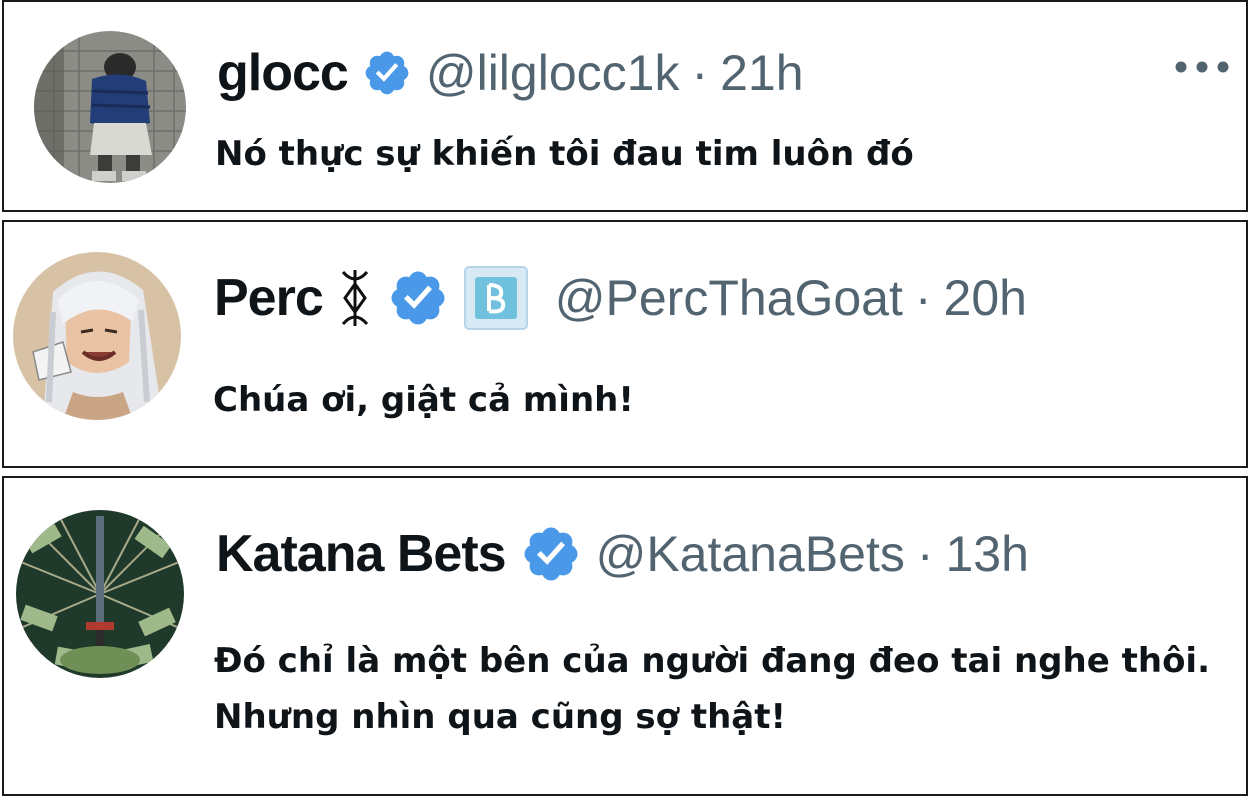 The image size is (1257, 800). What do you see at coordinates (761, 73) in the screenshot?
I see `timestamp: 21h` at bounding box center [761, 73].